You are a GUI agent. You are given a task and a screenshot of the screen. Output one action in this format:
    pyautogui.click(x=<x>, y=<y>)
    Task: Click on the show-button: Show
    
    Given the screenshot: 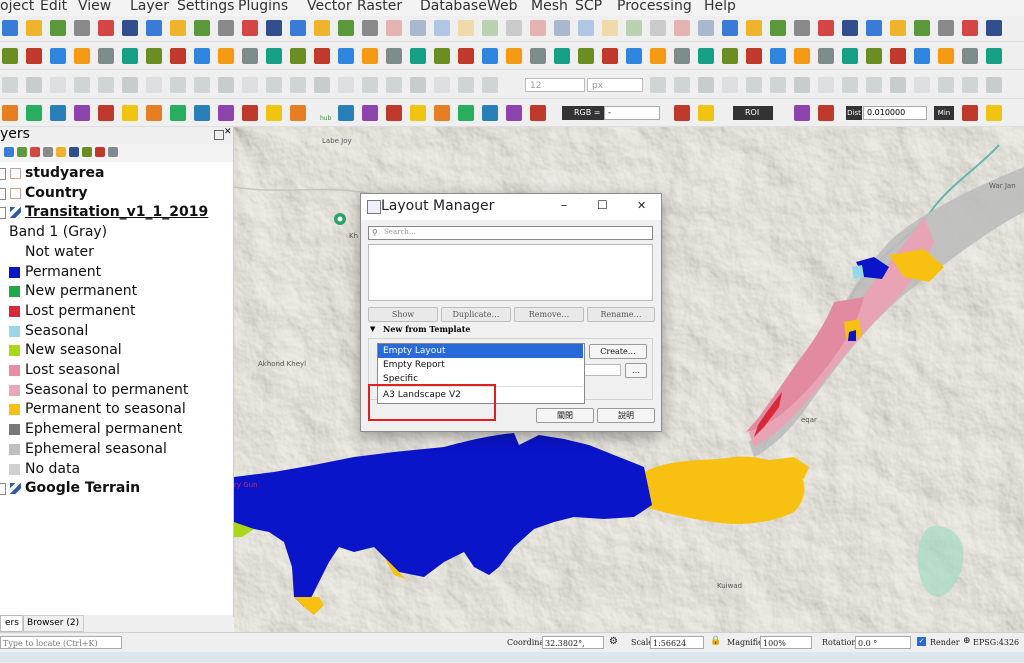 What is the action you would take?
    pyautogui.click(x=403, y=314)
    